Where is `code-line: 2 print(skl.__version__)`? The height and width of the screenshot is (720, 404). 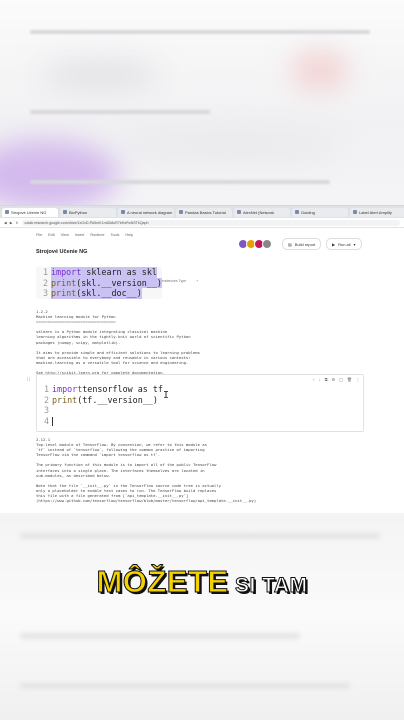 code-line: 2 print(skl.__version__) is located at coordinates (102, 282).